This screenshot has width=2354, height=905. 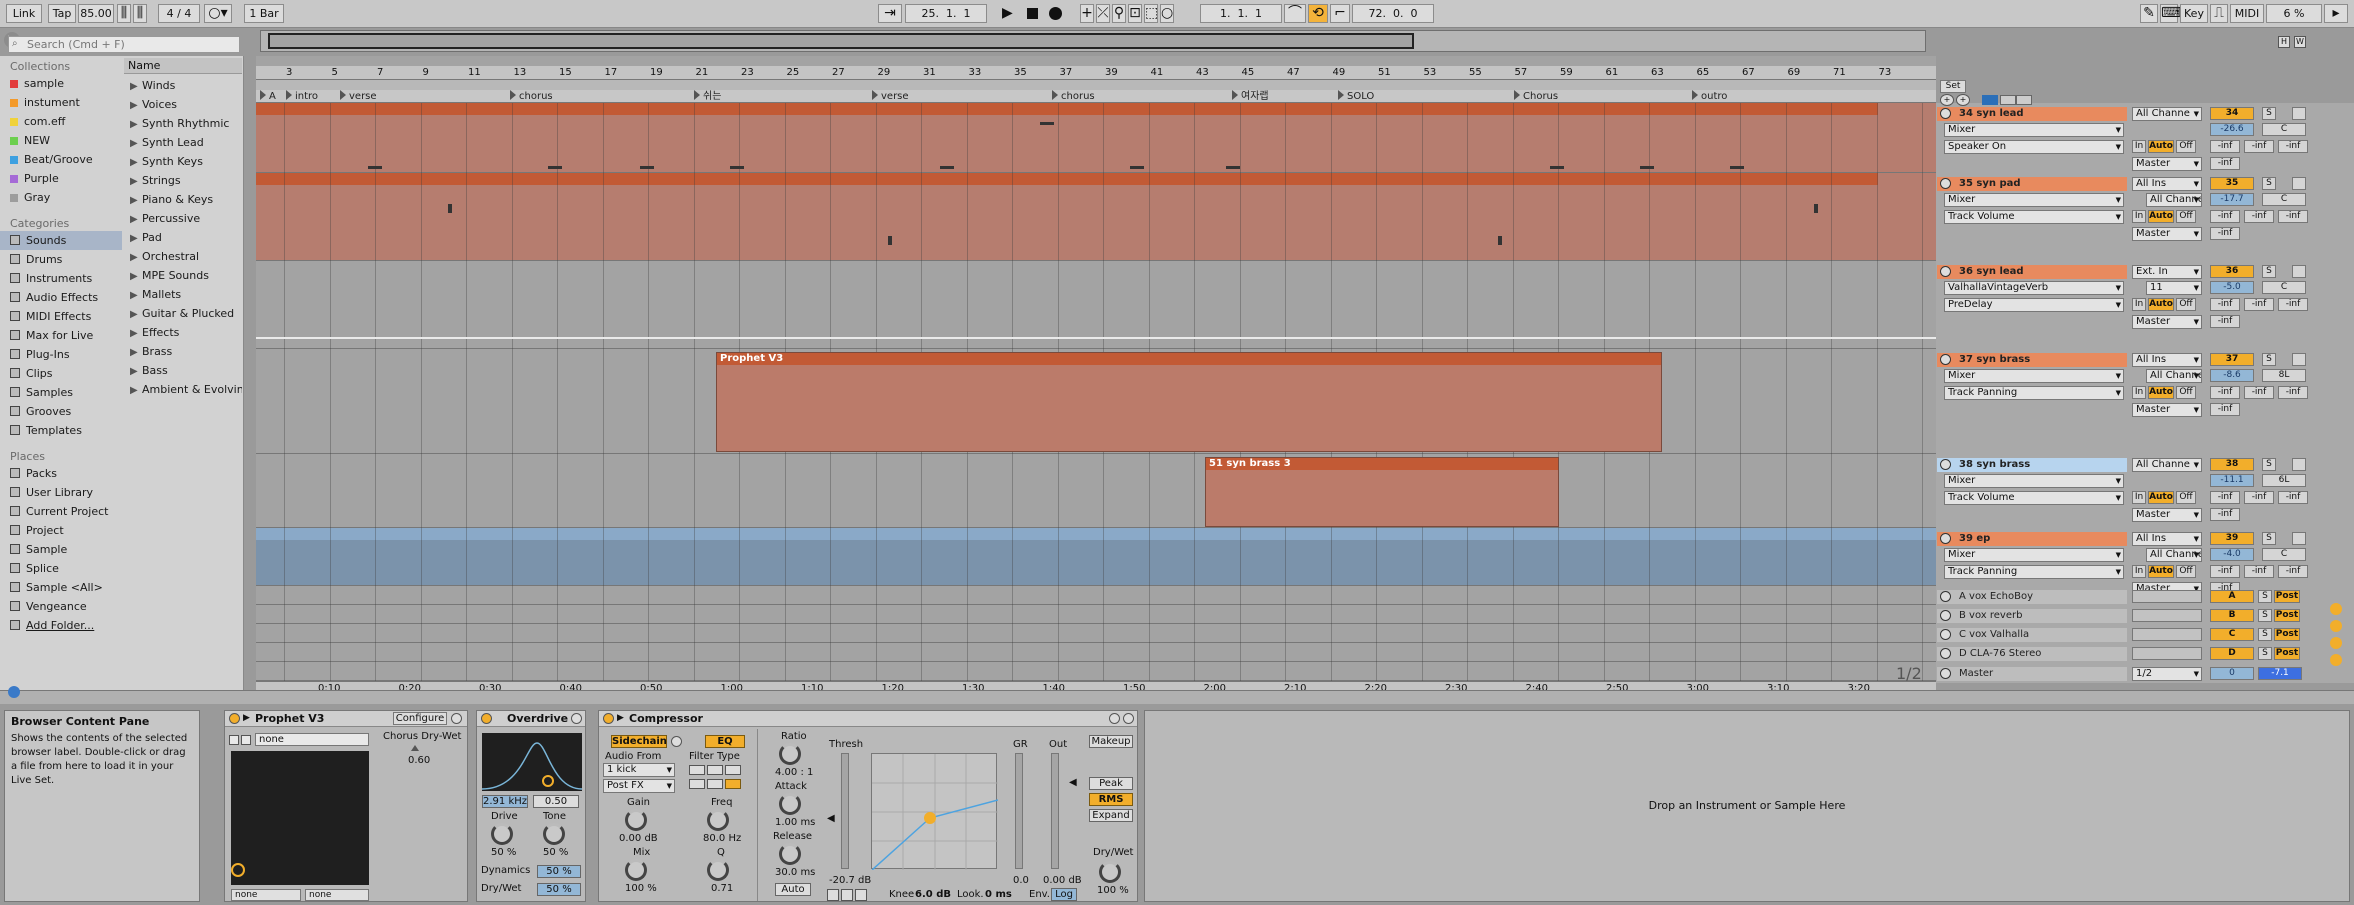 I want to click on arm-icon, so click(x=2299, y=113).